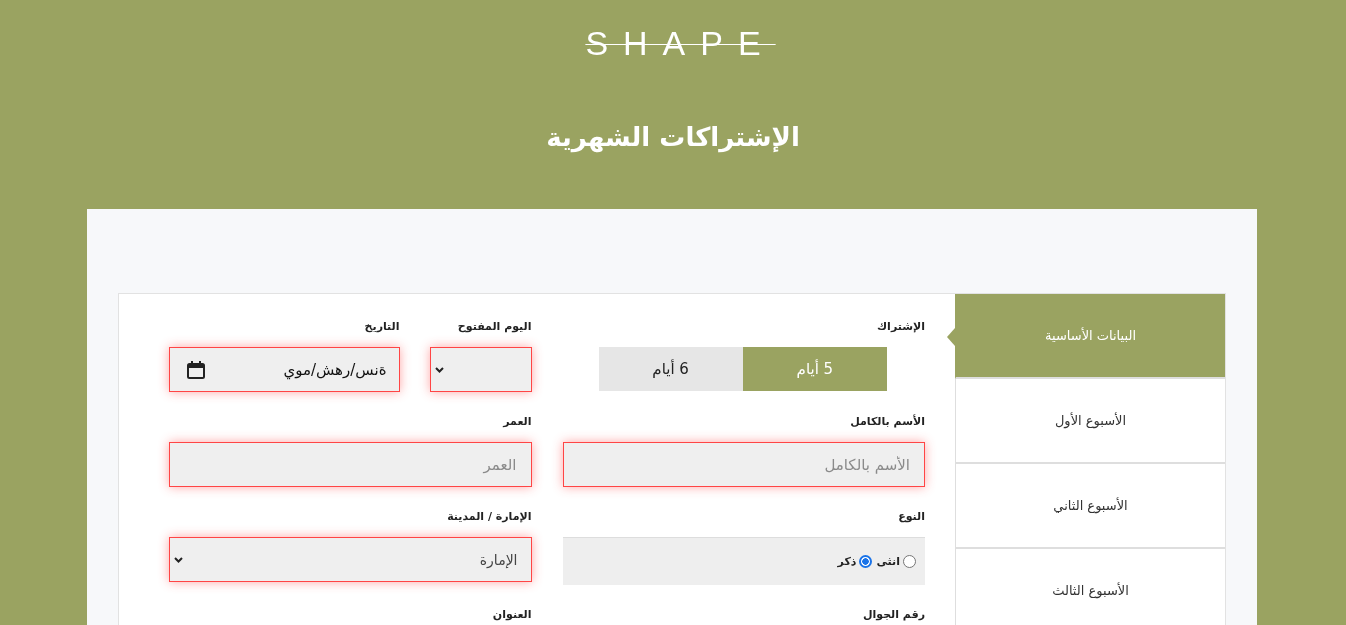 This screenshot has width=1346, height=625. Describe the element at coordinates (680, 43) in the screenshot. I see `logo-text: SHAPE` at that location.